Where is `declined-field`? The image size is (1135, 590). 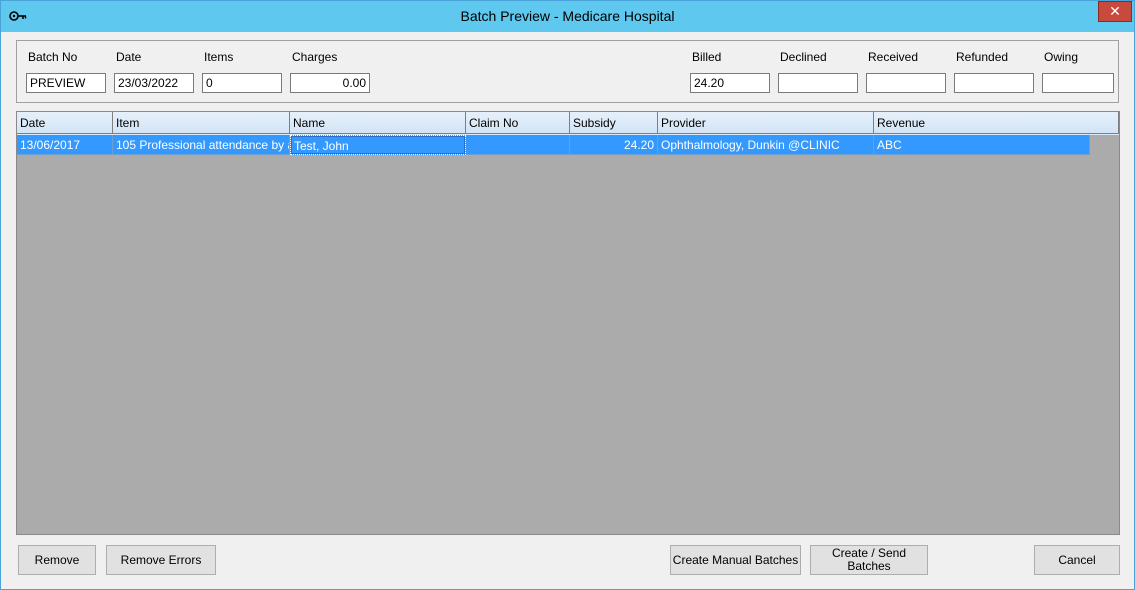
declined-field is located at coordinates (818, 83).